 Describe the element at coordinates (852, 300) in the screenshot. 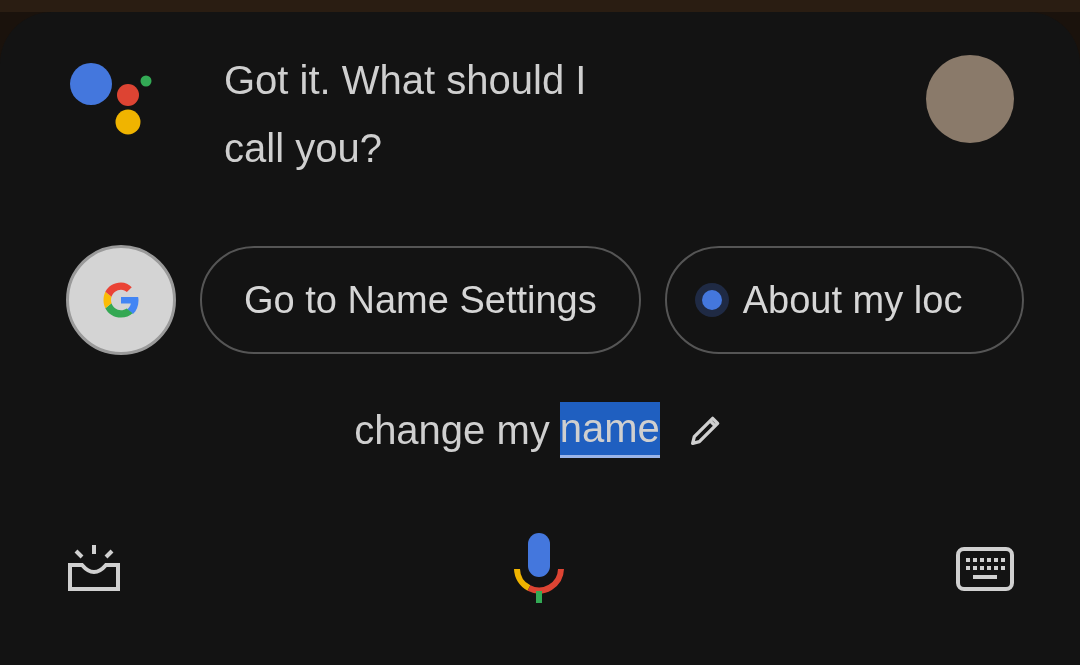

I see `chip-label: About my loc` at that location.